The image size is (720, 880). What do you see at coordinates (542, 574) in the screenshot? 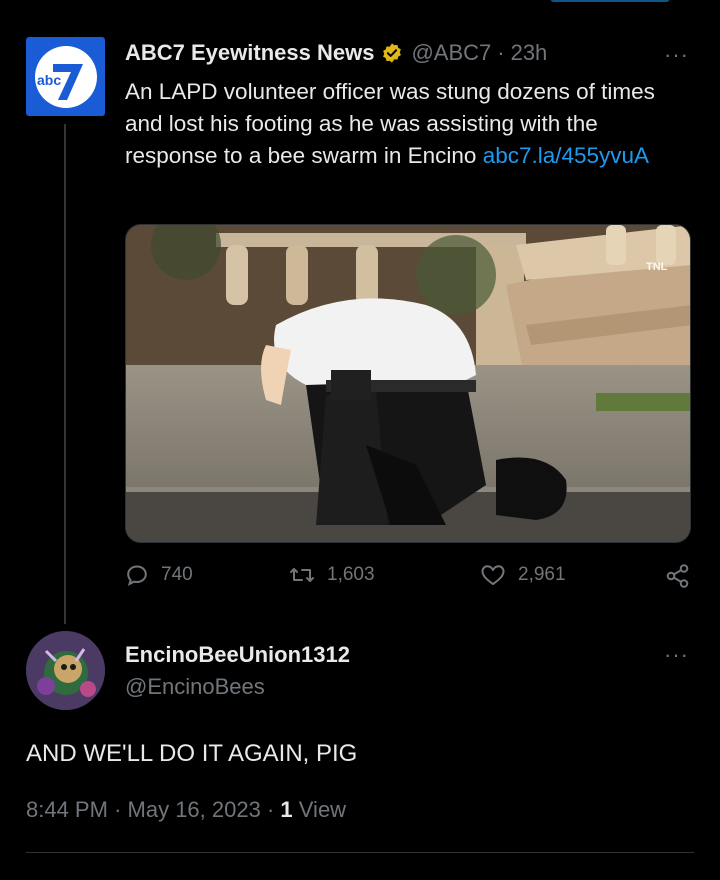
I see `like-count: 2,961` at bounding box center [542, 574].